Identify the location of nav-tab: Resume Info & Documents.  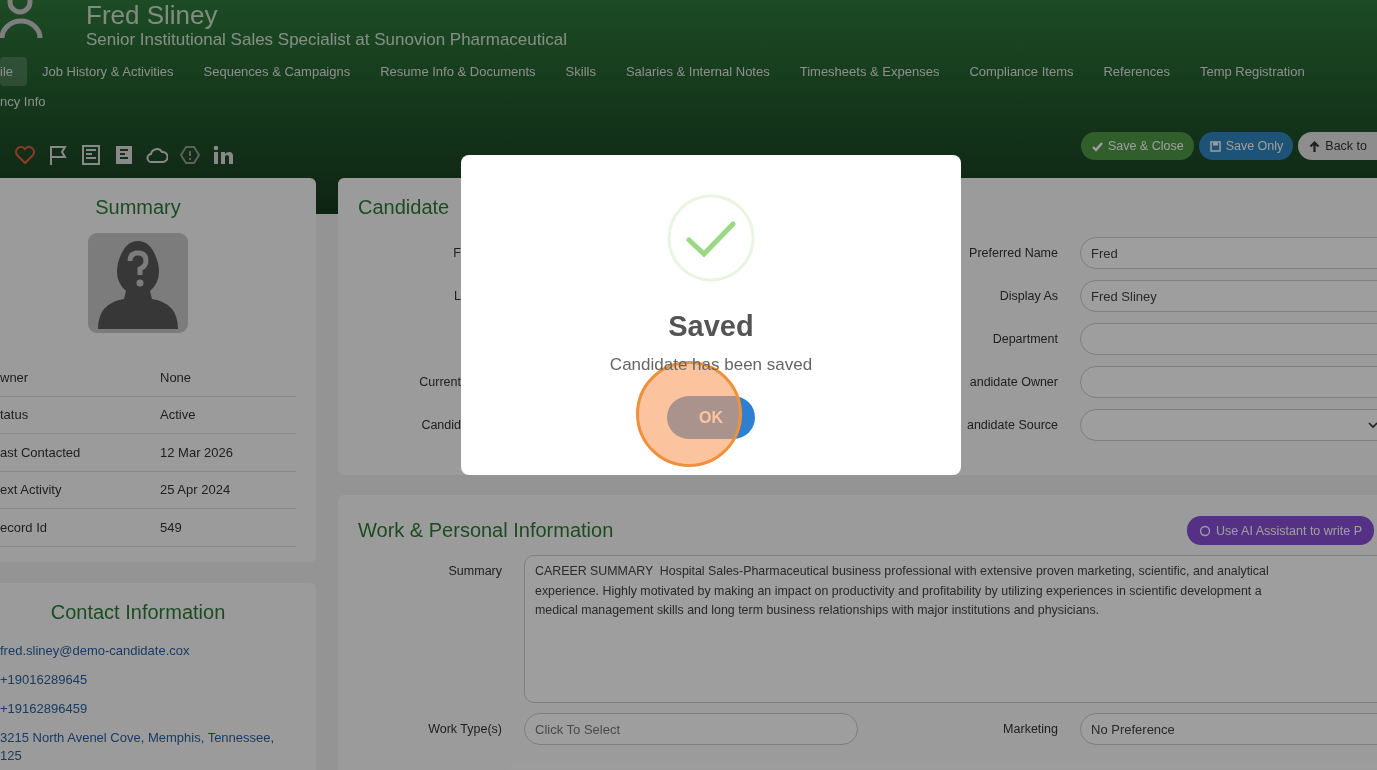
(458, 71).